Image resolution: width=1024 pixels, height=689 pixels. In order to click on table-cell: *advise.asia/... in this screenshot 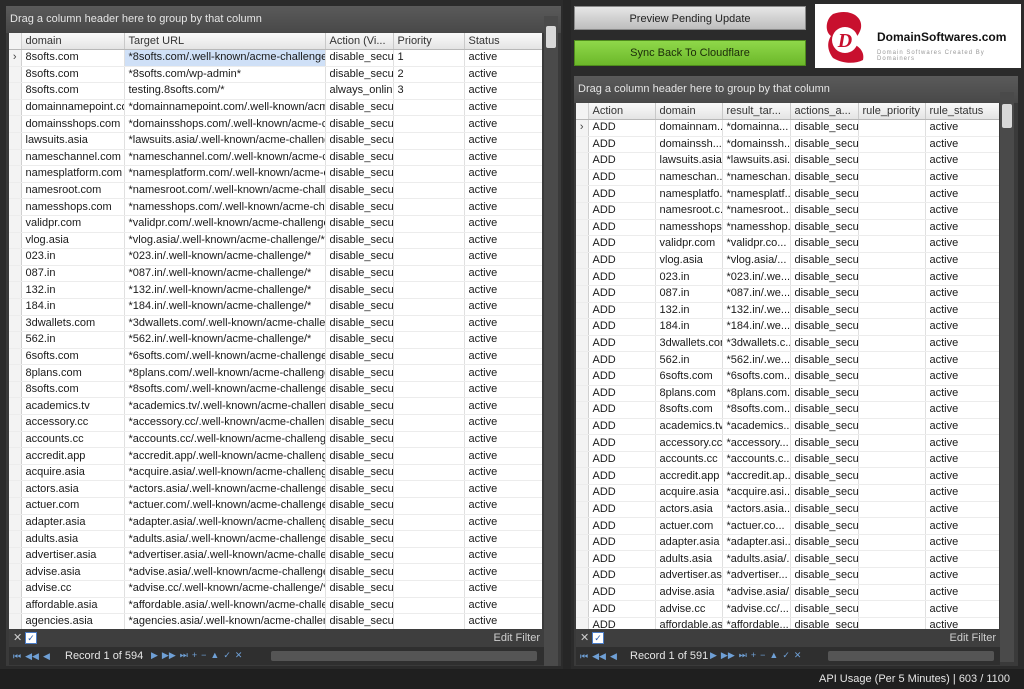, I will do `click(756, 593)`.